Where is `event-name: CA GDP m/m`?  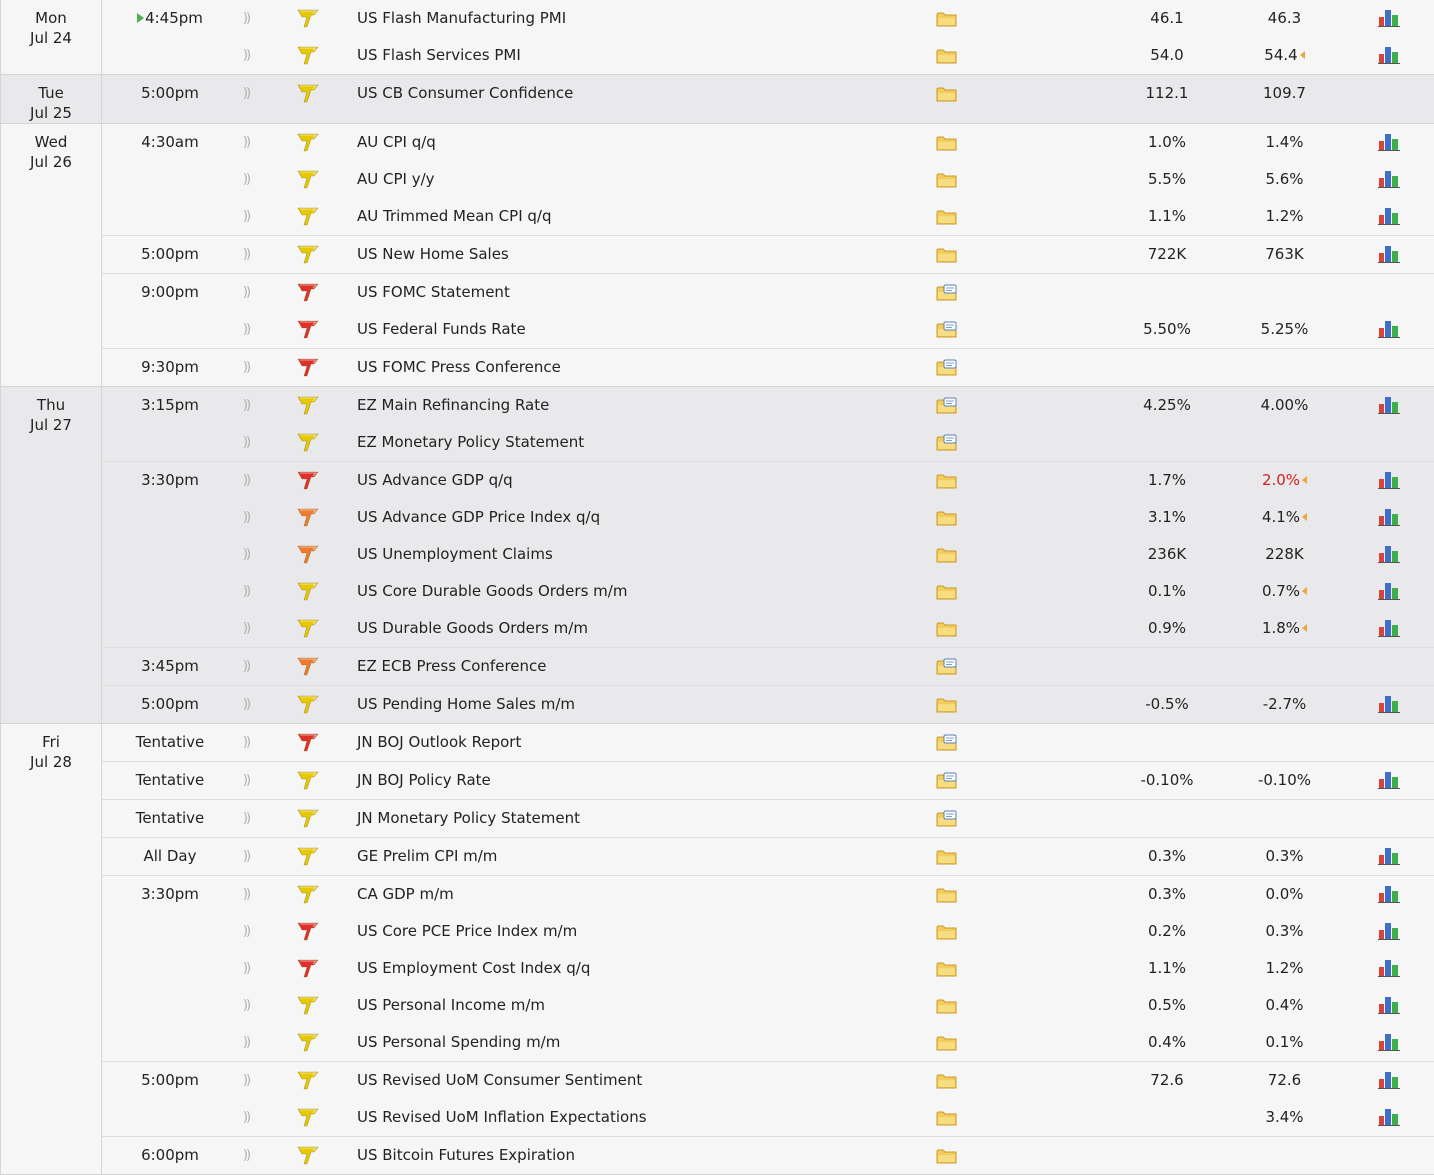 event-name: CA GDP m/m is located at coordinates (405, 894).